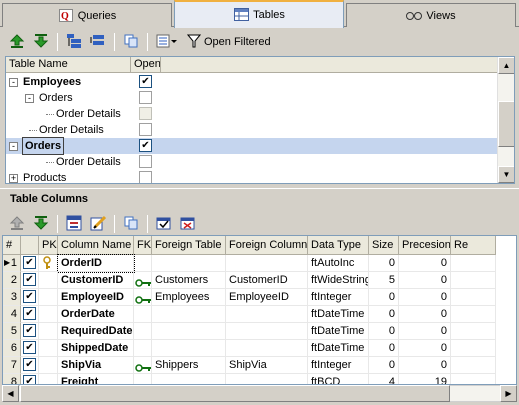 Image resolution: width=519 pixels, height=405 pixels. What do you see at coordinates (96, 365) in the screenshot?
I see `column-name-cell: ShipVia` at bounding box center [96, 365].